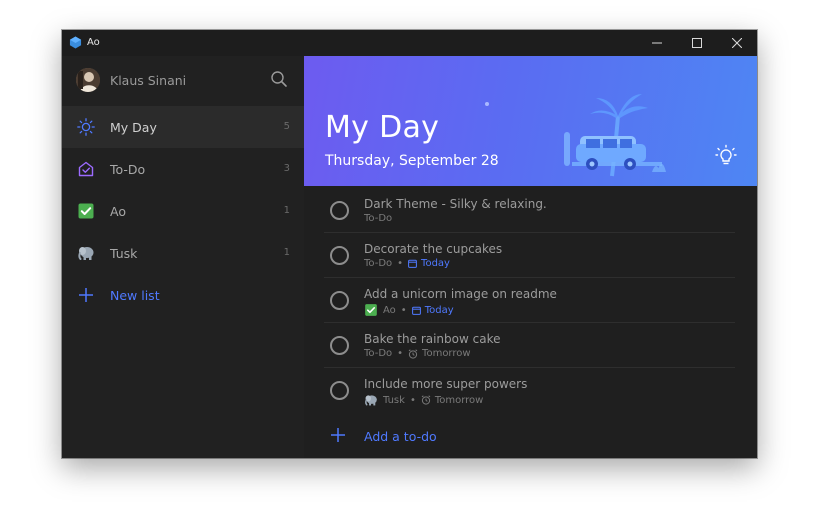 The width and height of the screenshot is (819, 531). Describe the element at coordinates (183, 169) in the screenshot. I see `sidebar-item-to-do: To-Do 3` at that location.